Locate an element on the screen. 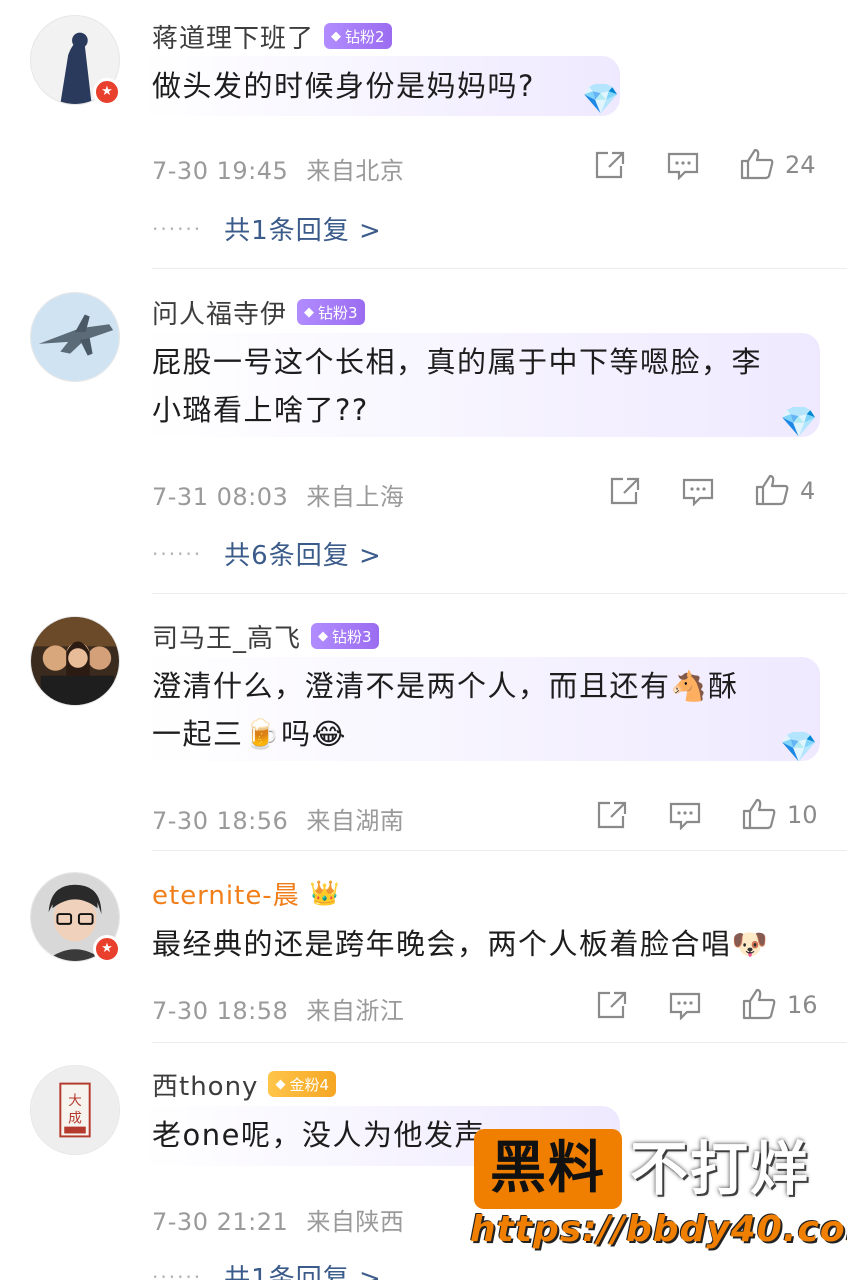 Image resolution: width=847 pixels, height=1280 pixels. view-replies-link: 共6条回复 > is located at coordinates (303, 553).